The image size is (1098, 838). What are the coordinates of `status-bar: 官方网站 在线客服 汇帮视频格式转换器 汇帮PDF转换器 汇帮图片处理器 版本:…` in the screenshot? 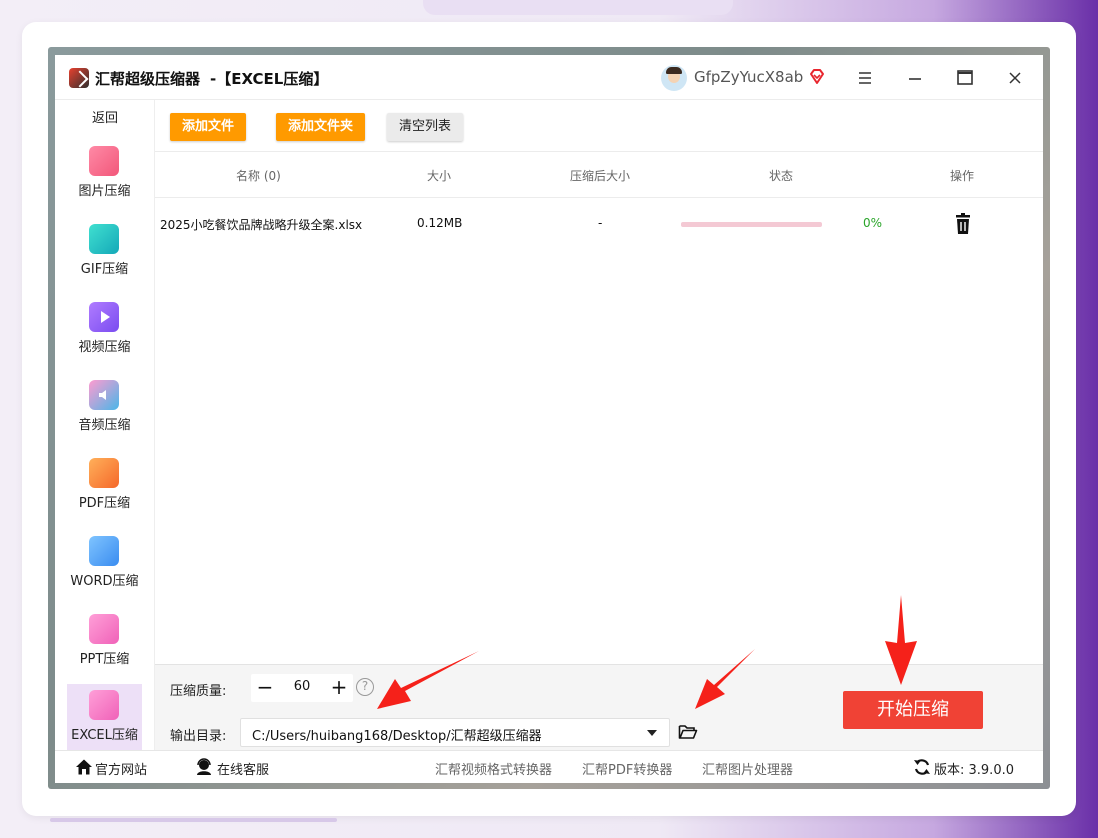 It's located at (549, 766).